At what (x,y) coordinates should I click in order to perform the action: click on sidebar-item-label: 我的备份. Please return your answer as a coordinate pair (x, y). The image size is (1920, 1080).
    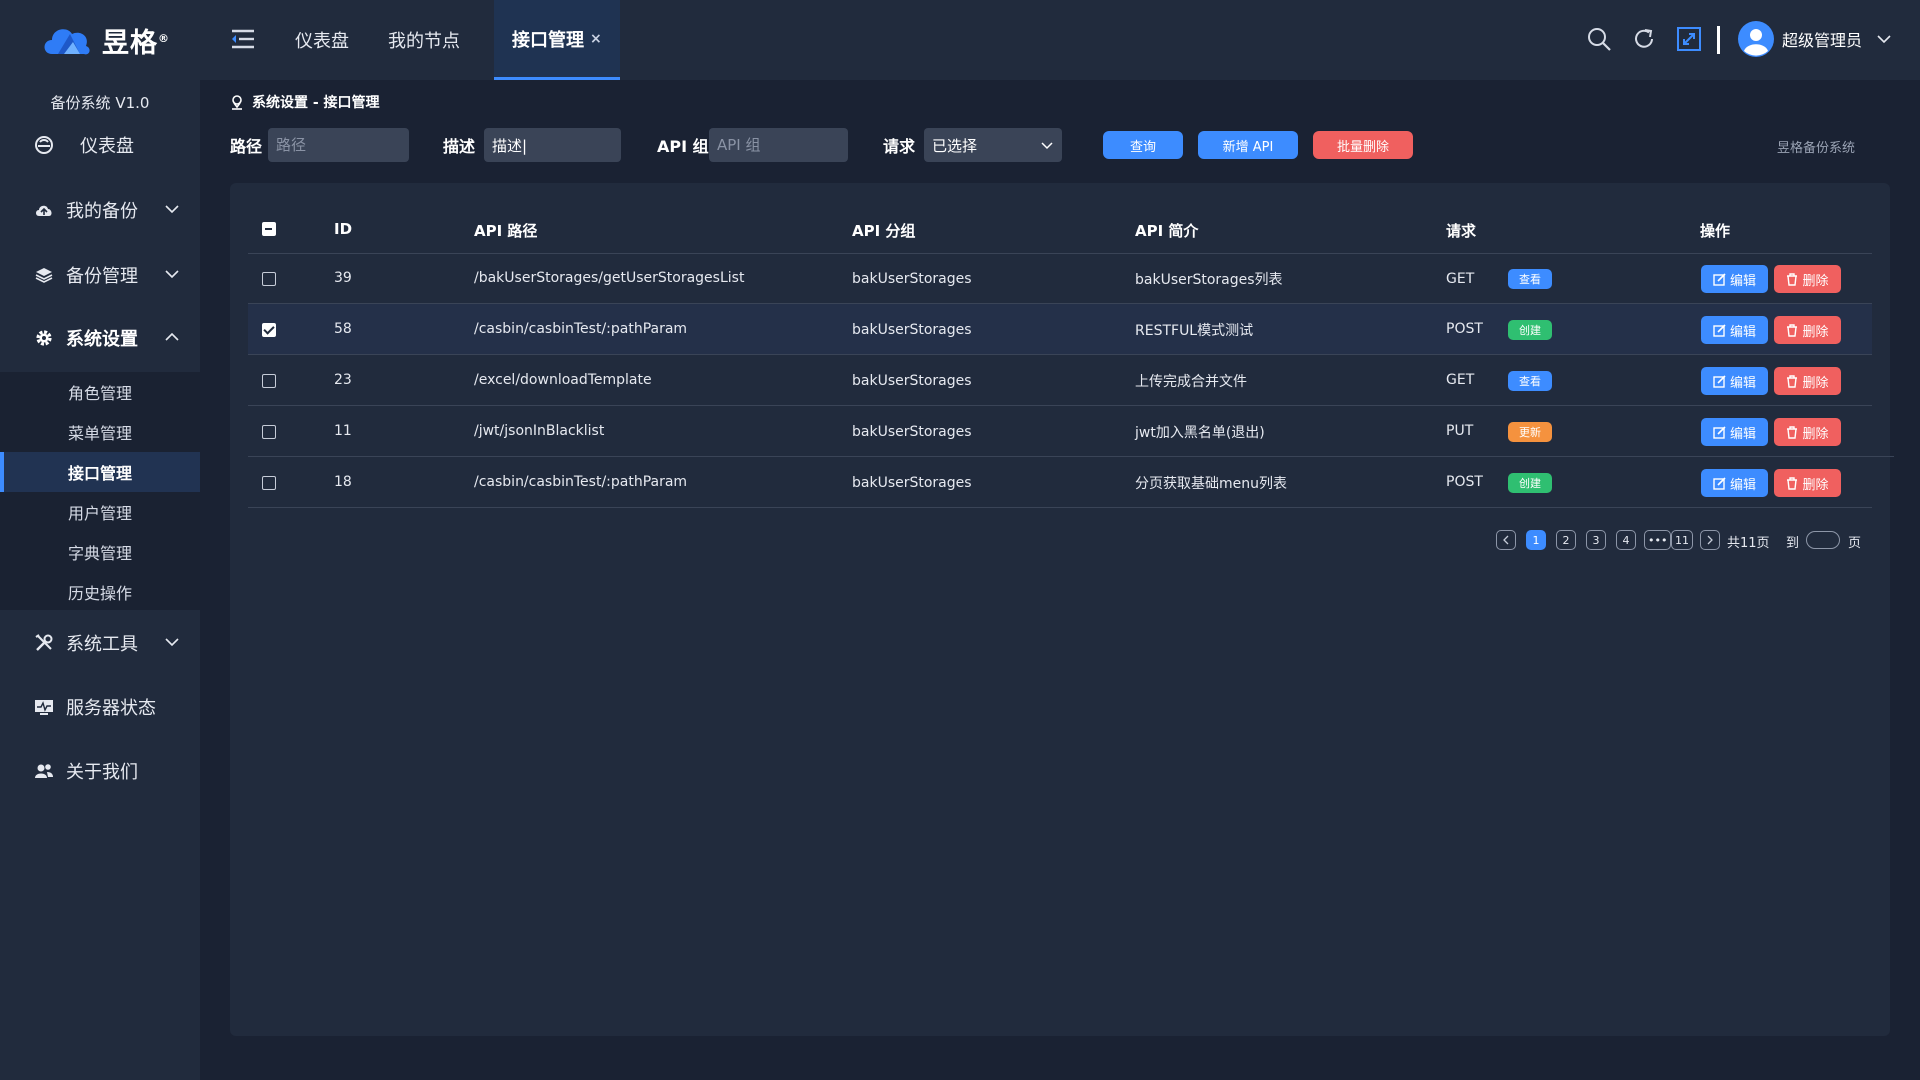
    Looking at the image, I should click on (102, 211).